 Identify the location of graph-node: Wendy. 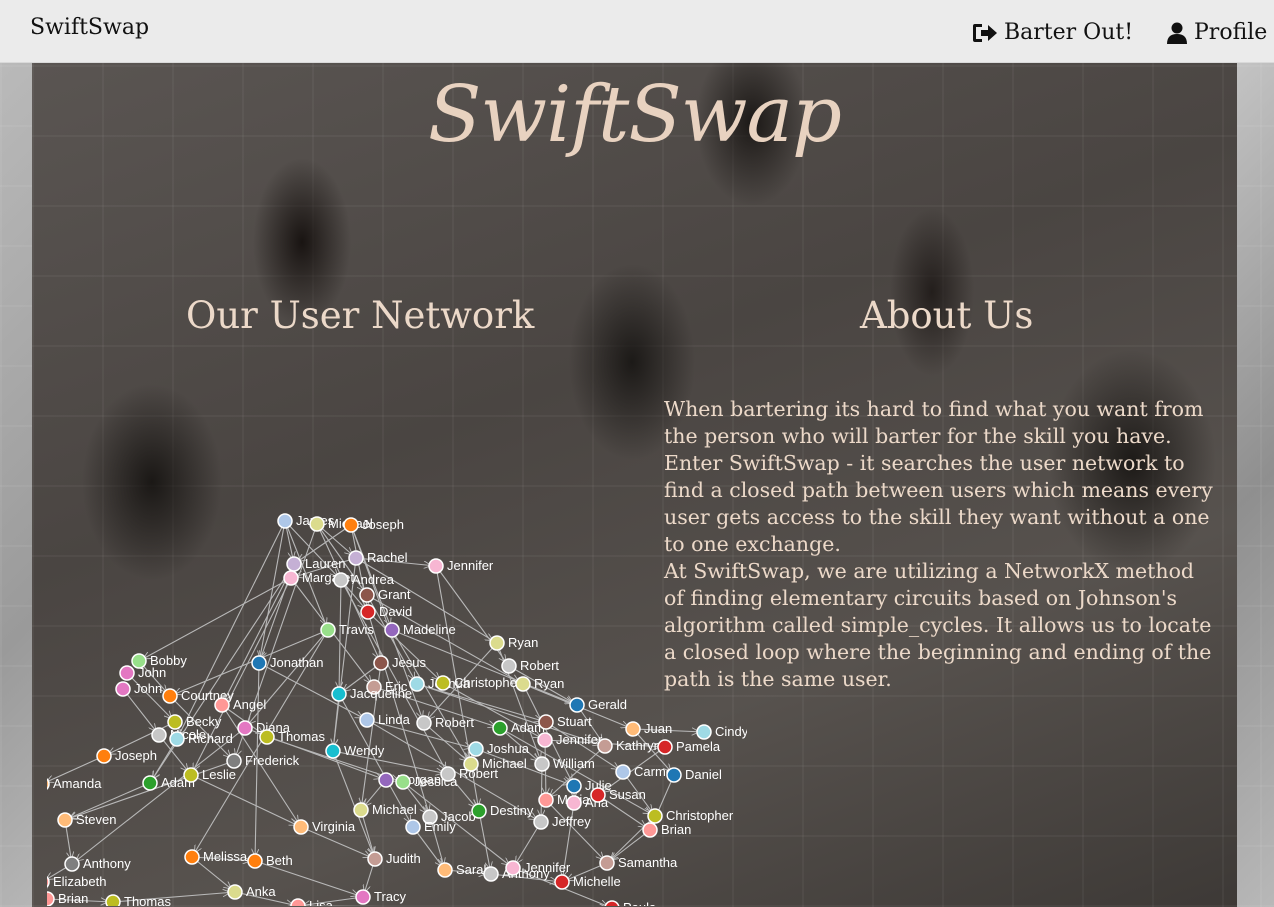
(355, 751).